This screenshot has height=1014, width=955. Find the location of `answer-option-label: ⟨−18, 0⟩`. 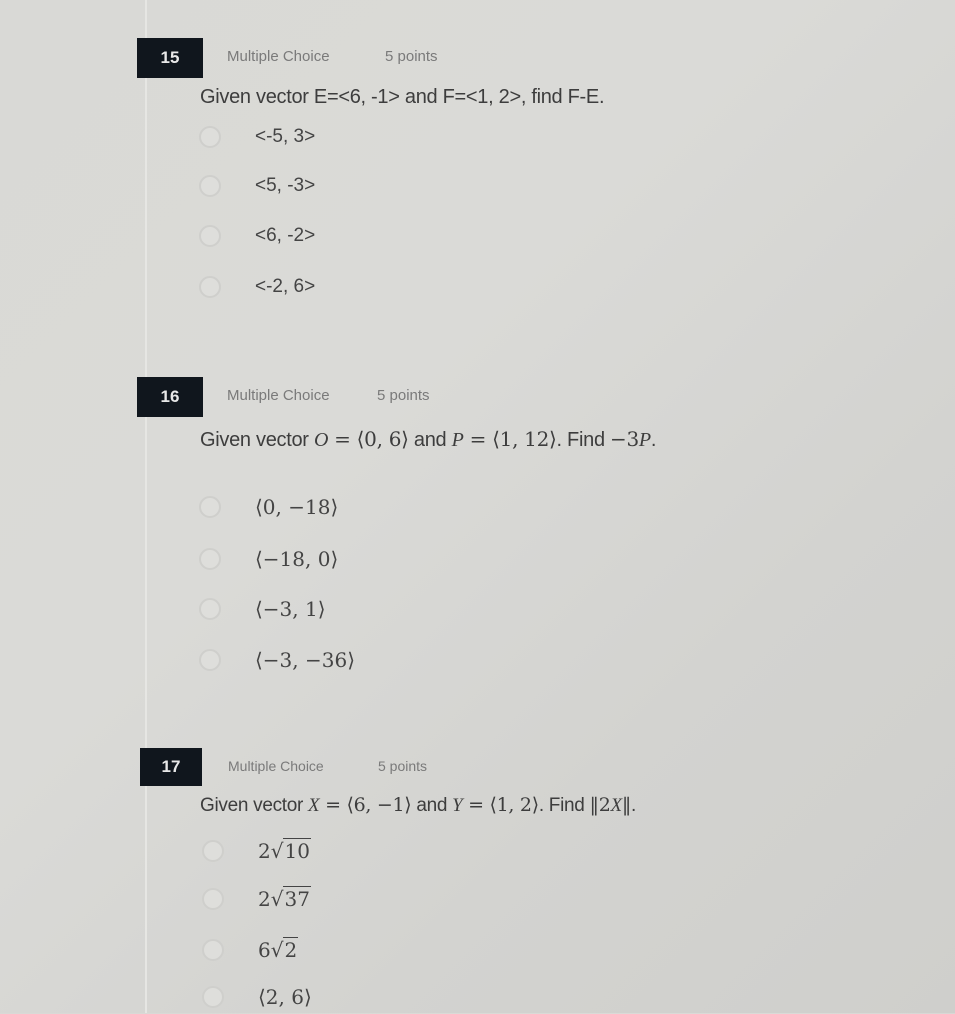

answer-option-label: ⟨−18, 0⟩ is located at coordinates (297, 559).